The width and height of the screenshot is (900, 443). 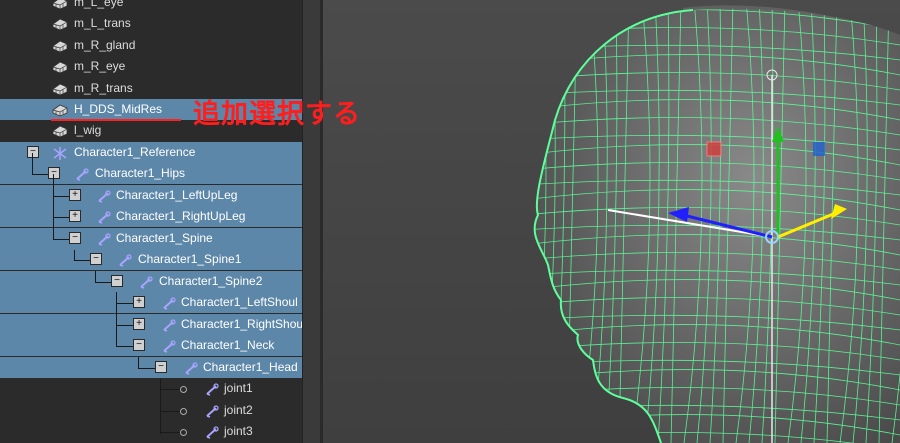 I want to click on outliner-item-label: H_DDS_MidRes, so click(x=118, y=109).